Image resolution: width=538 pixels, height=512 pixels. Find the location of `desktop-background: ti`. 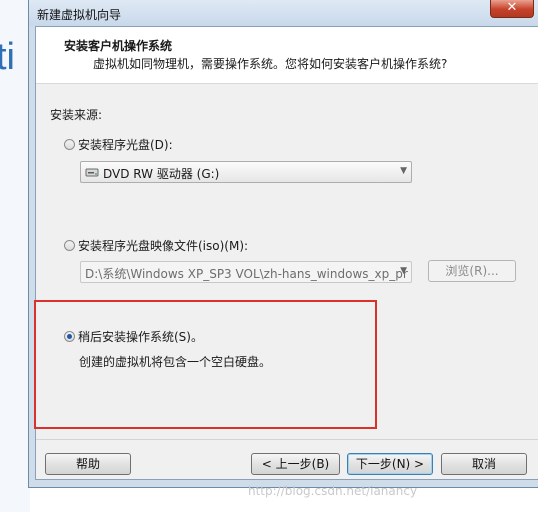

desktop-background: ti is located at coordinates (15, 256).